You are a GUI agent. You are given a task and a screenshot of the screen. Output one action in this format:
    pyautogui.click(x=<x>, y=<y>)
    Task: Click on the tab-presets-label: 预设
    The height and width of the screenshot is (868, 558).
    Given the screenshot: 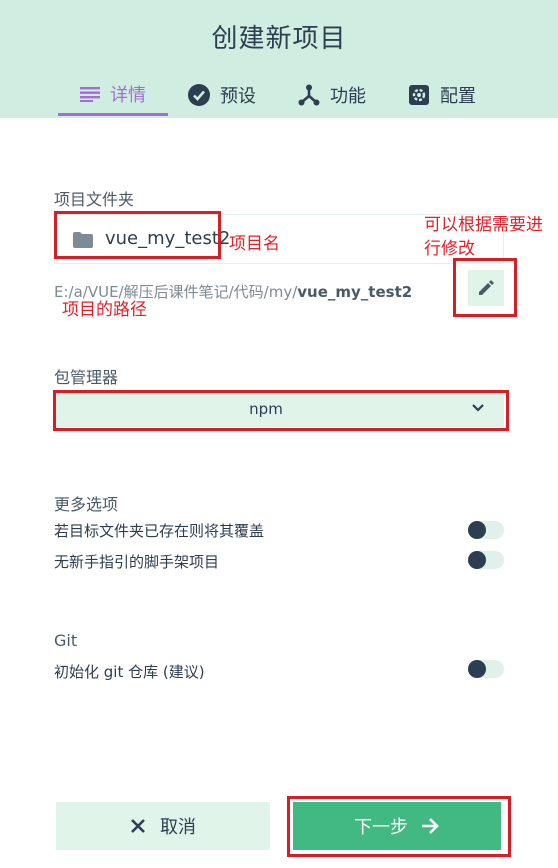 What is the action you would take?
    pyautogui.click(x=238, y=96)
    